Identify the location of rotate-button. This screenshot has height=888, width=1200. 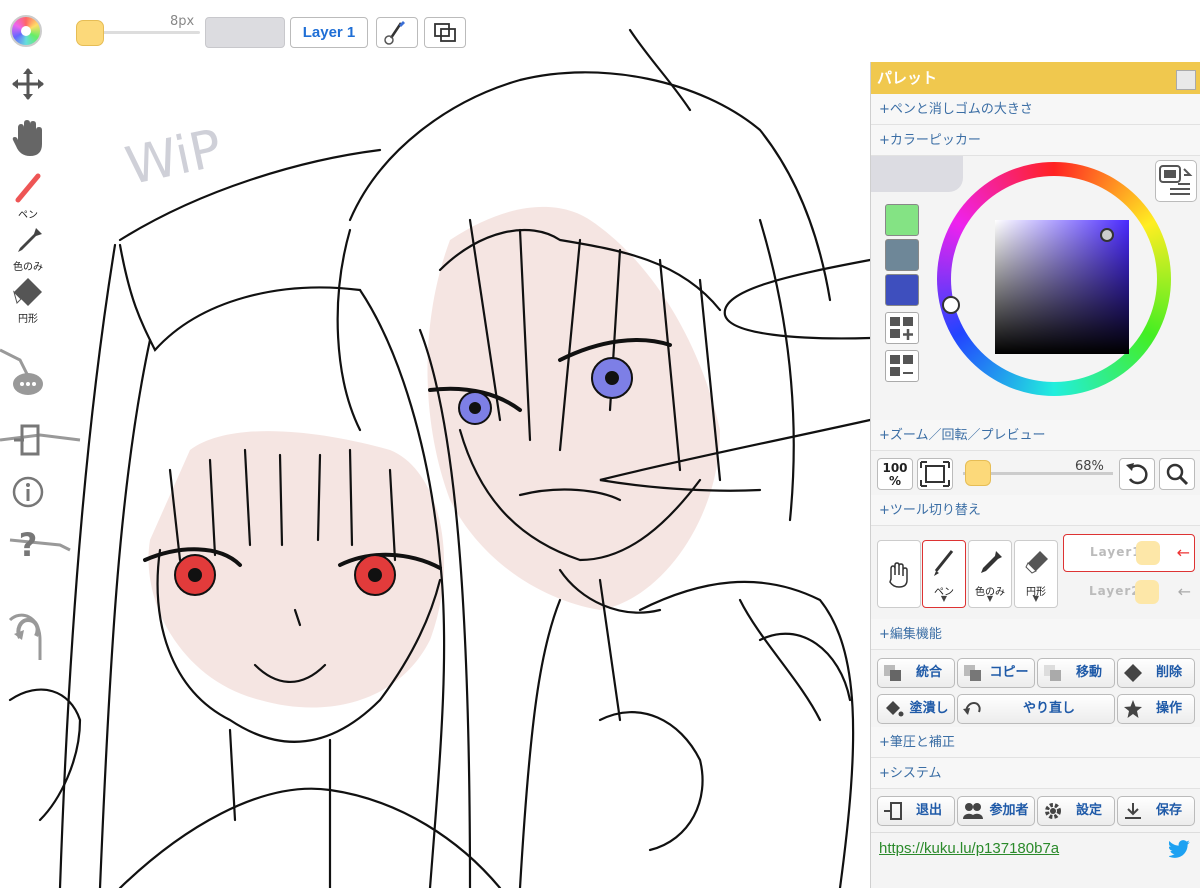
(1137, 474).